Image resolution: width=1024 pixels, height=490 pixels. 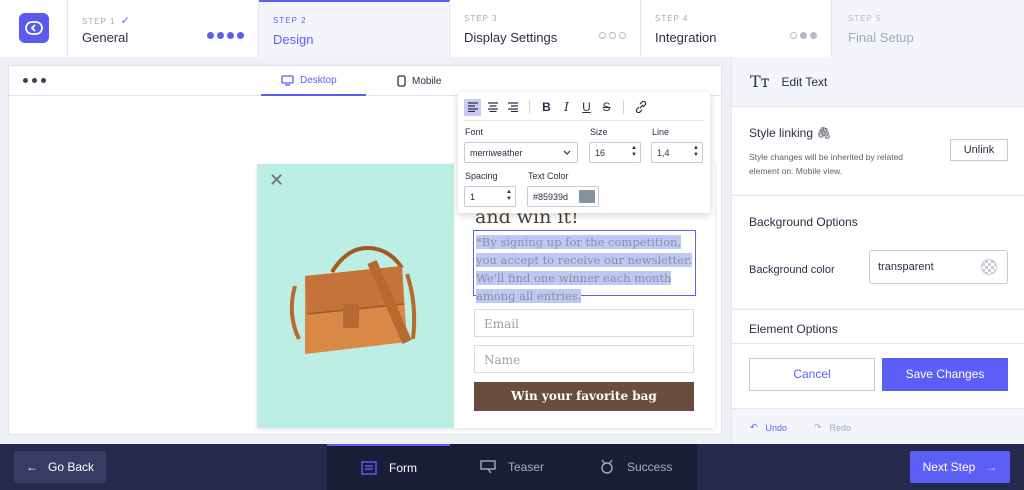 I want to click on text-color-label: Text Color, so click(x=548, y=176).